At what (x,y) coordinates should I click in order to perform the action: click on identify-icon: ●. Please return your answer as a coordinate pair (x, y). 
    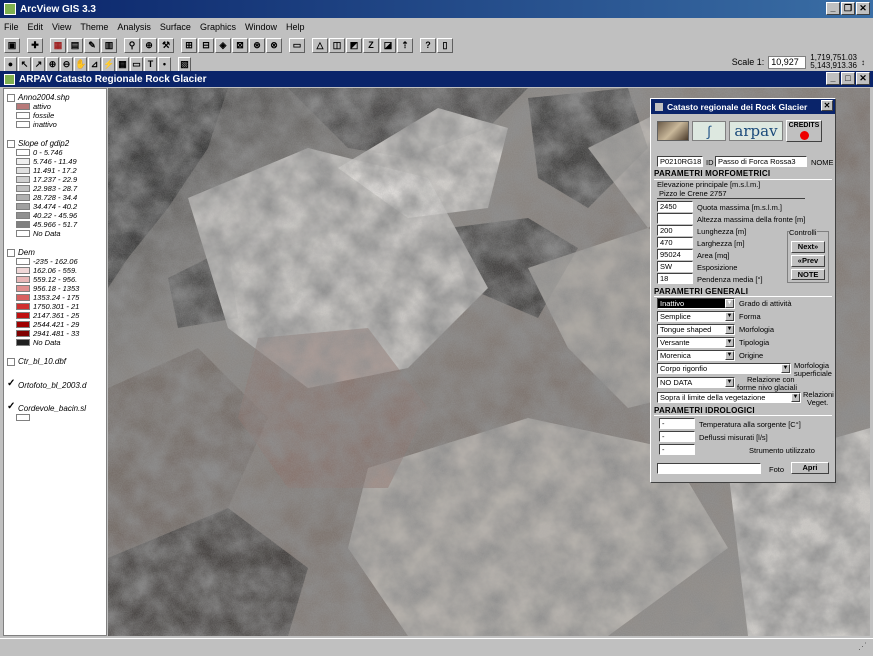
    Looking at the image, I should click on (10, 64).